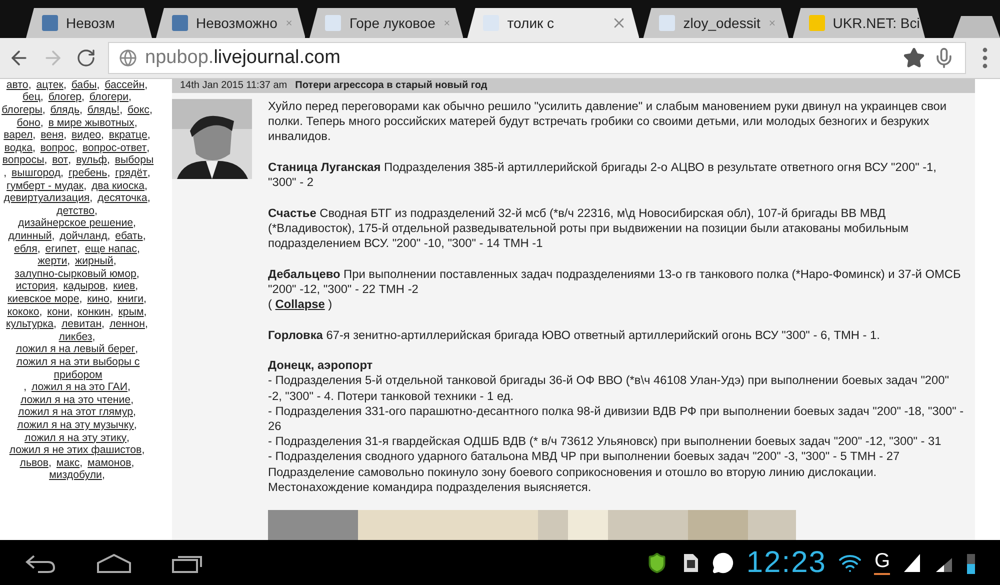  I want to click on tag-link: блогеры, so click(22, 110).